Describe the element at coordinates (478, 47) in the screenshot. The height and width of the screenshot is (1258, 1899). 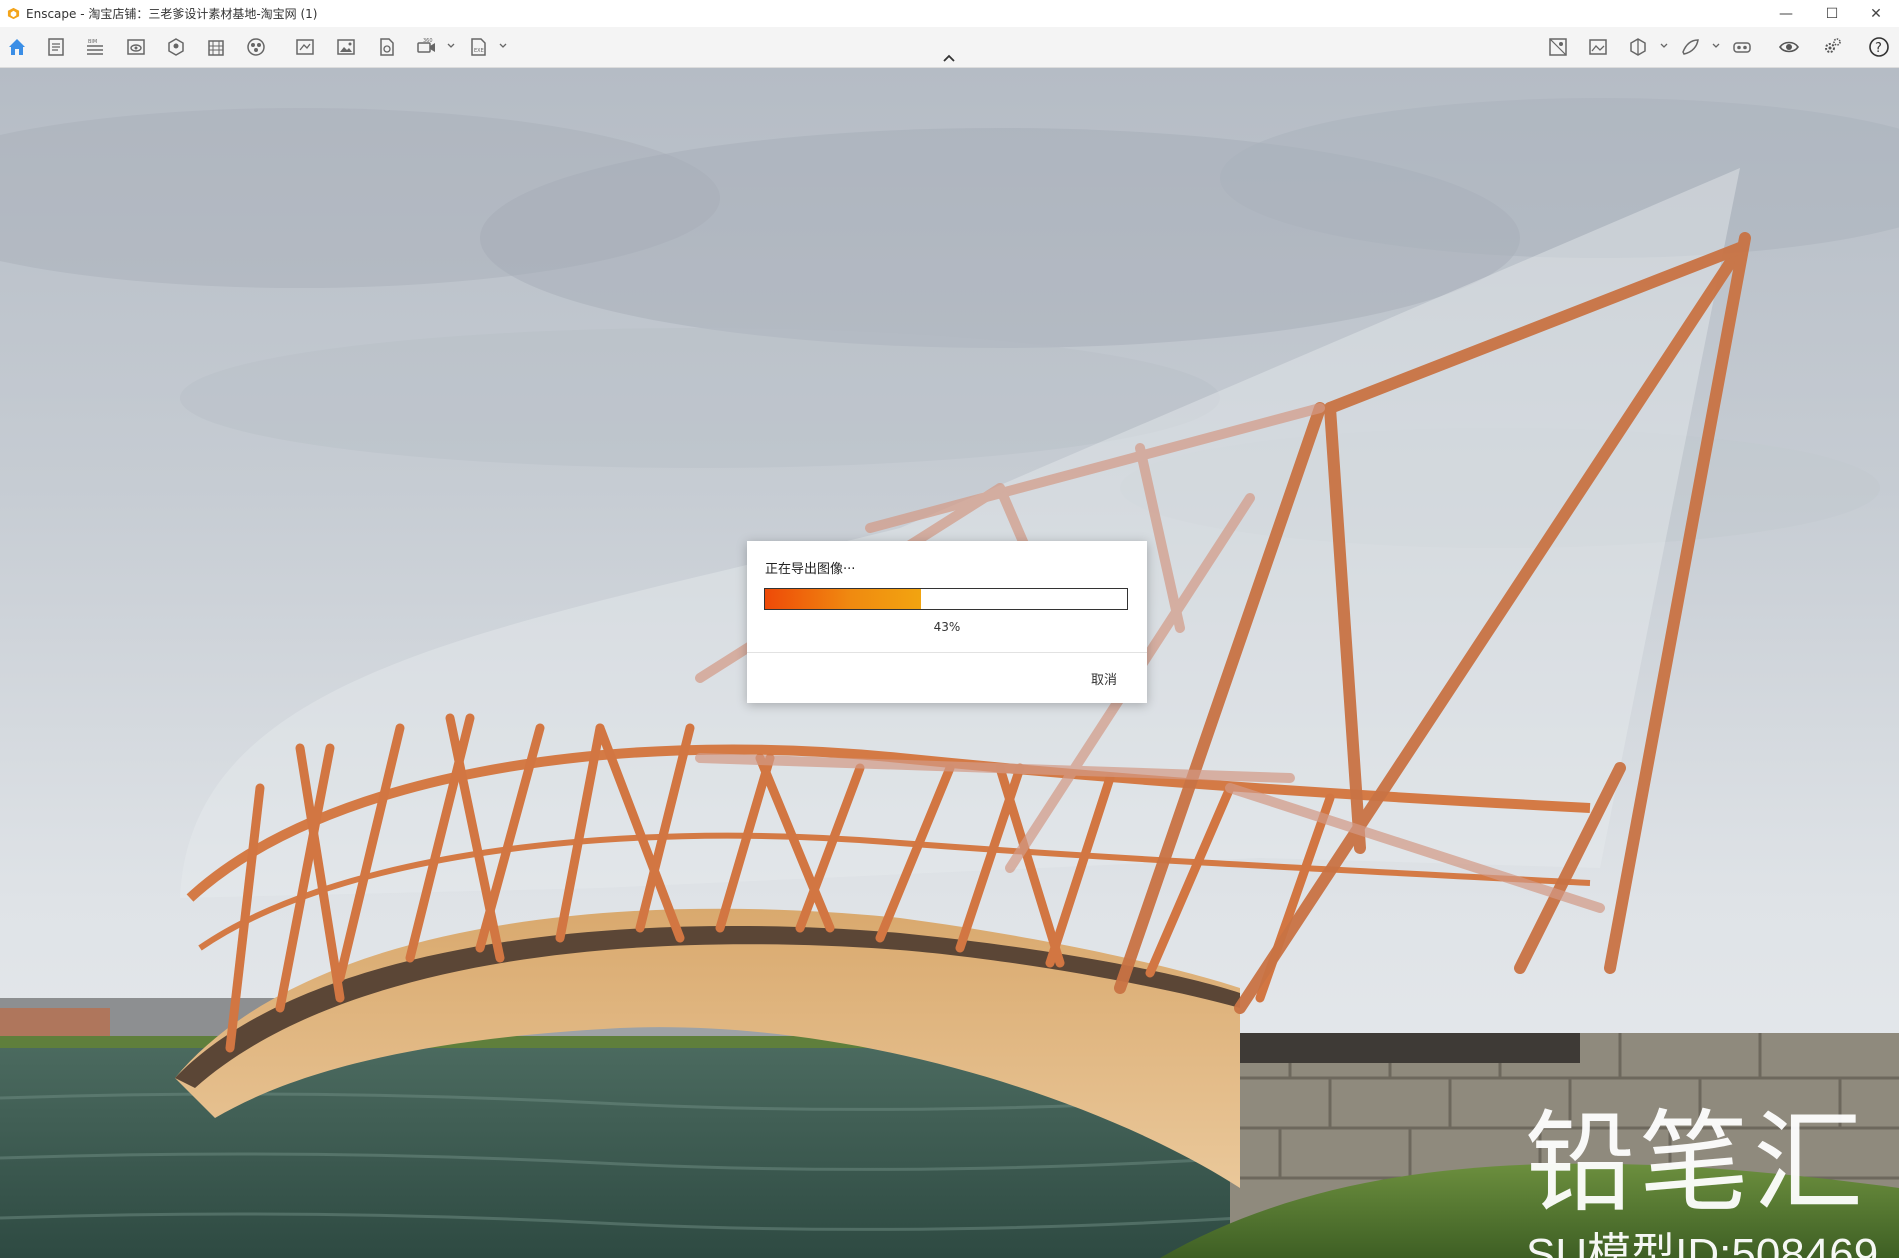
I see `export-exe-icon: EXE` at that location.